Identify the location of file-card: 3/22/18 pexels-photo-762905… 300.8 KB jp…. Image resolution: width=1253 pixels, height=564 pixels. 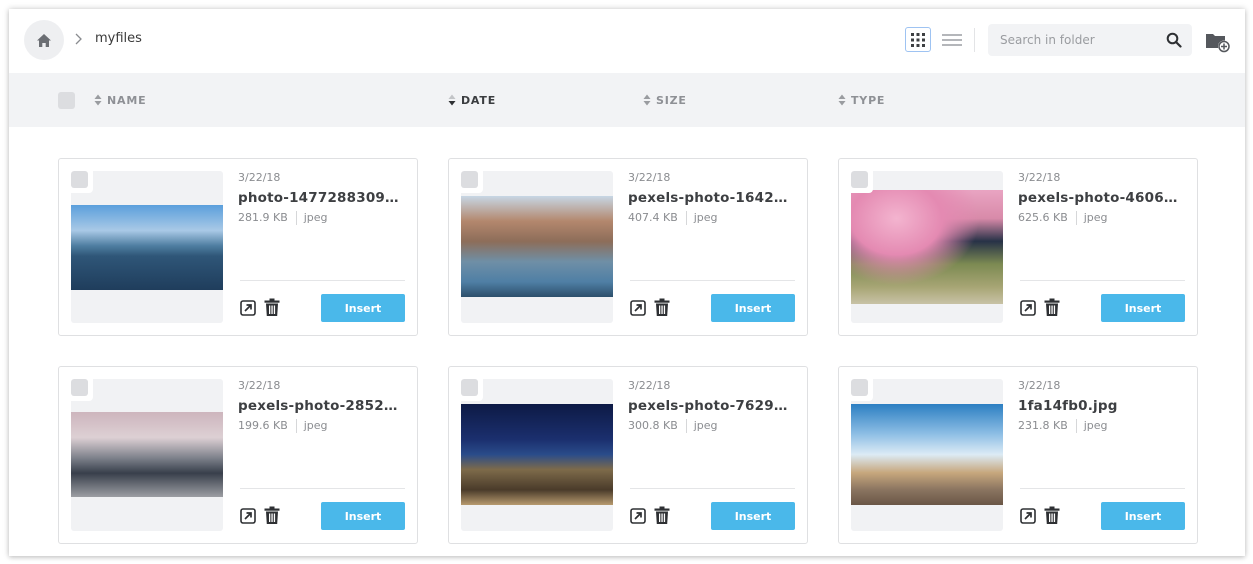
(628, 455).